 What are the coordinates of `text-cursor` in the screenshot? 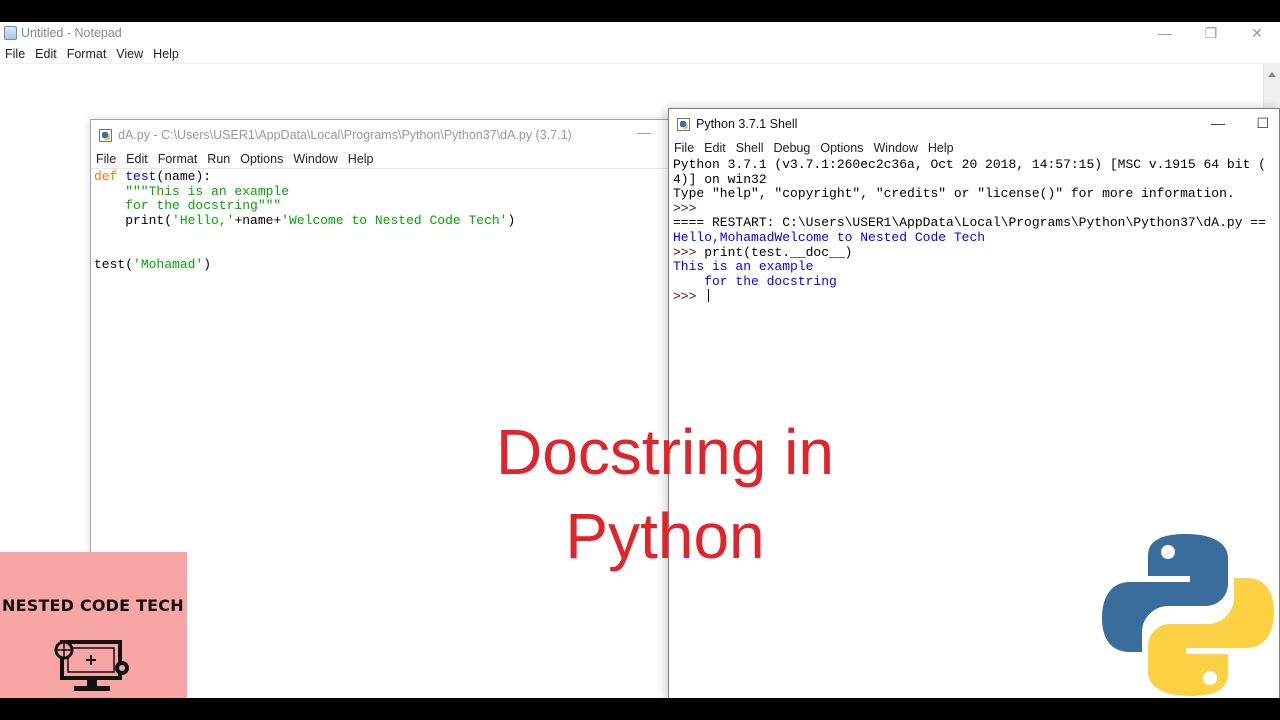 It's located at (709, 296).